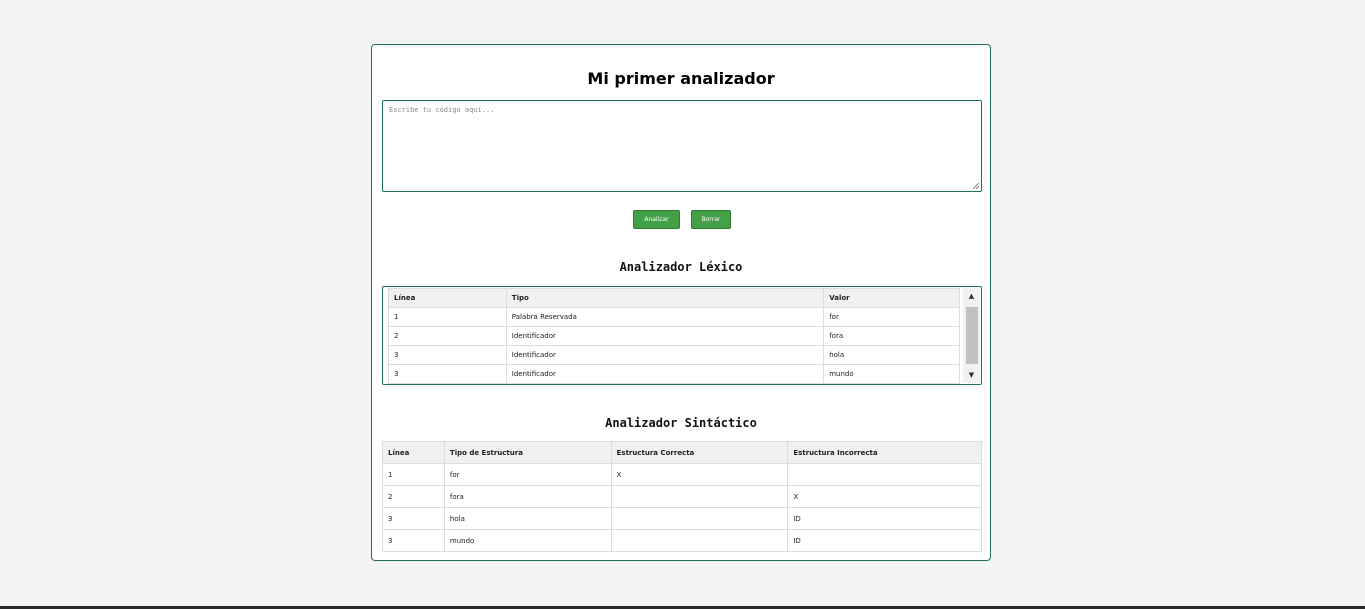 This screenshot has height=609, width=1365. I want to click on lexical-cell-value: hola, so click(891, 355).